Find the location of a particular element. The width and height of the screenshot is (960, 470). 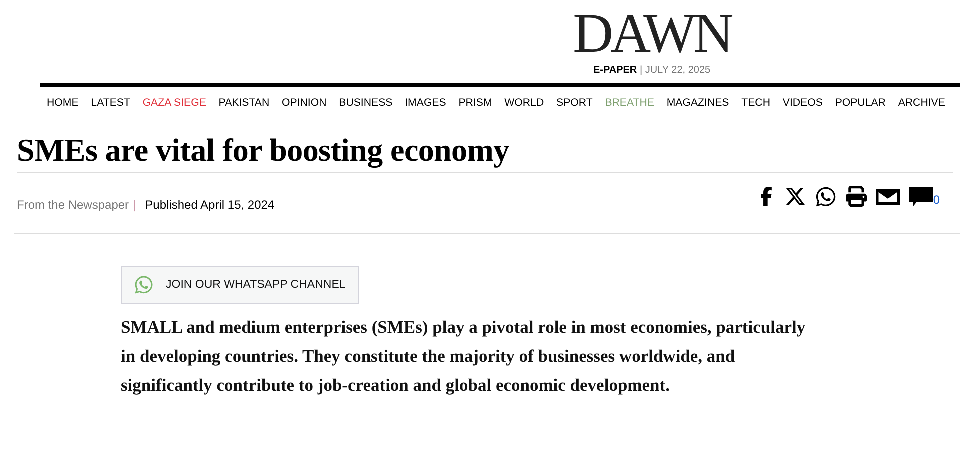

comment-count: 0 is located at coordinates (936, 199).